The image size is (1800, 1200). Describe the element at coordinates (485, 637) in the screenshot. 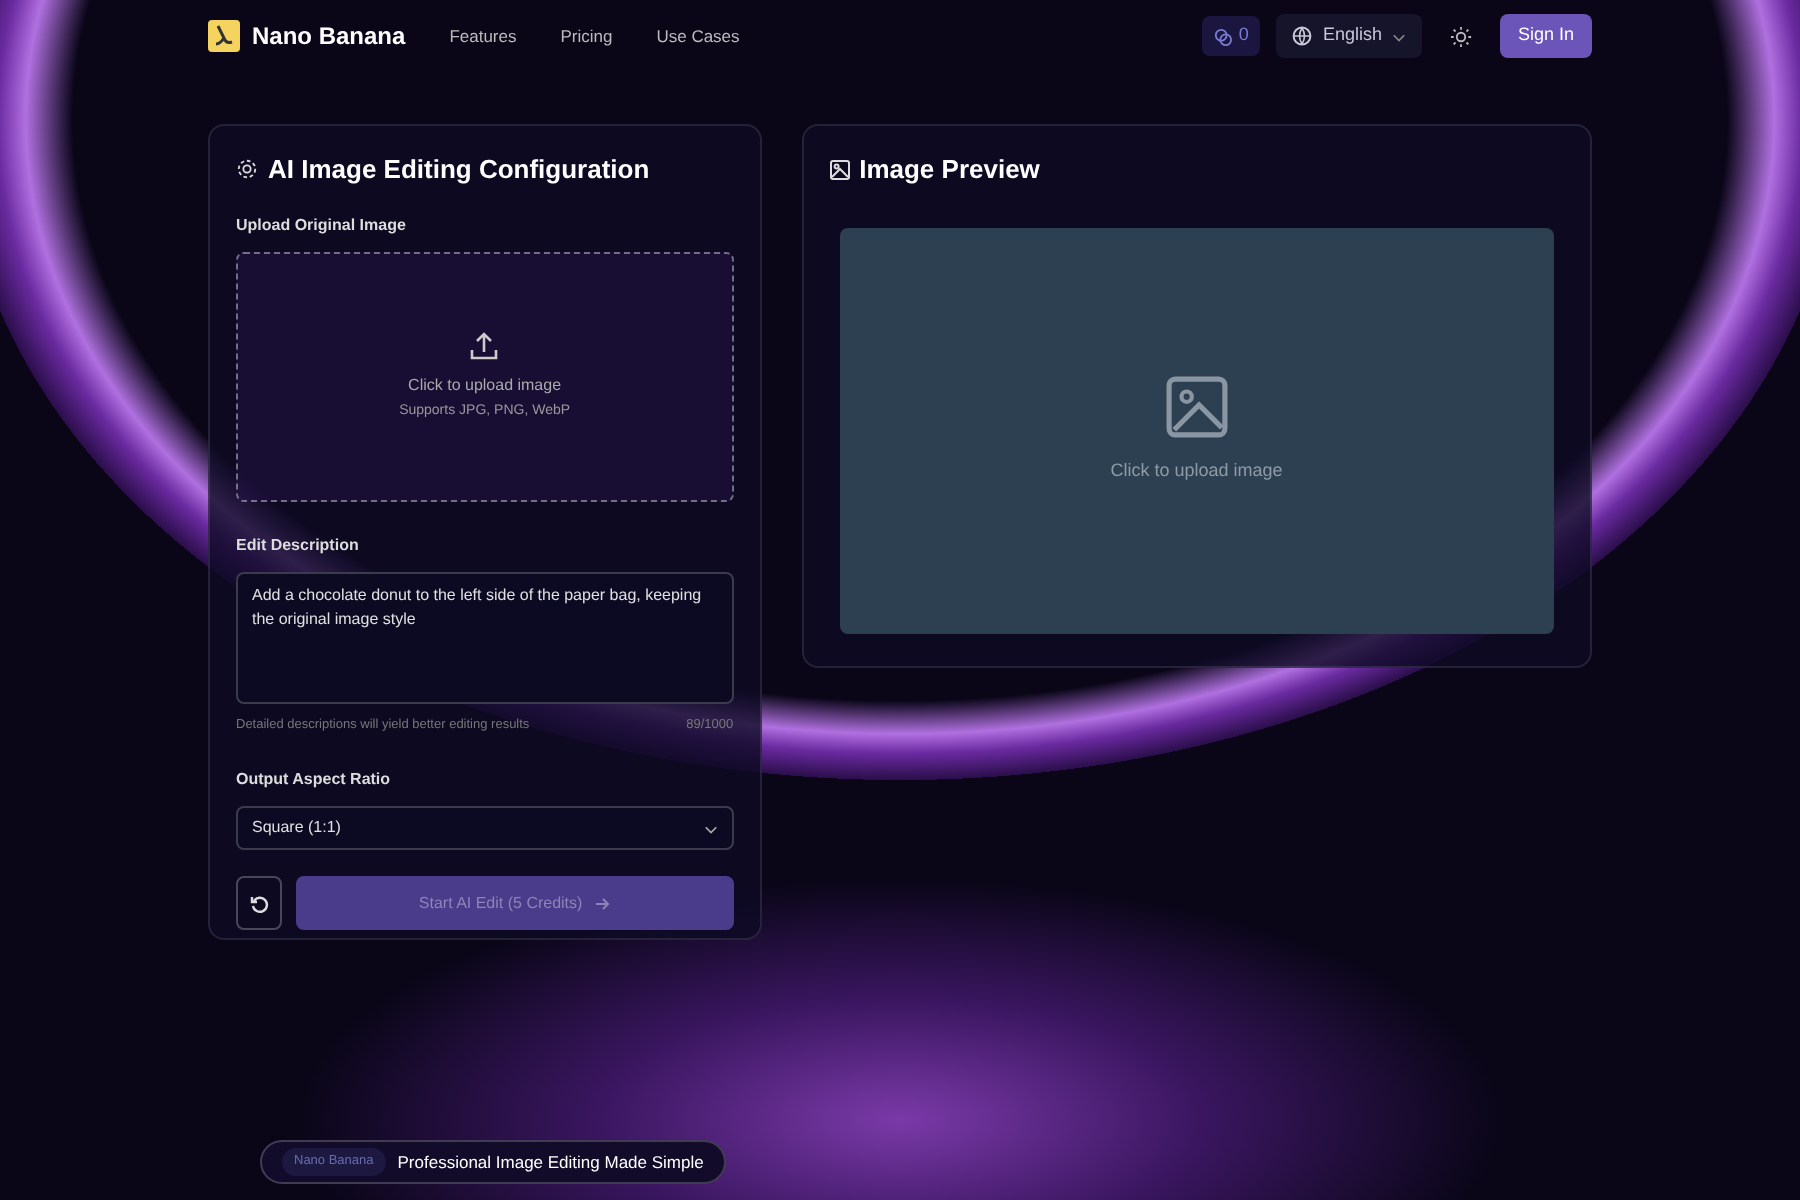

I see `description-textarea: Add a chocolate donut to the left side of the paper bag, keeping the original image style` at that location.